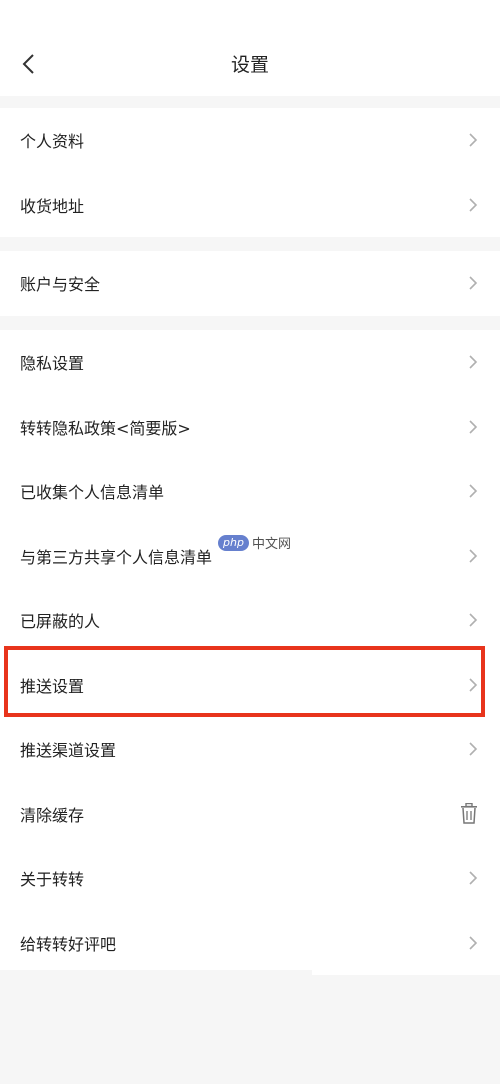 The image size is (500, 1084). What do you see at coordinates (250, 878) in the screenshot?
I see `settings-item-about: 关于转转` at bounding box center [250, 878].